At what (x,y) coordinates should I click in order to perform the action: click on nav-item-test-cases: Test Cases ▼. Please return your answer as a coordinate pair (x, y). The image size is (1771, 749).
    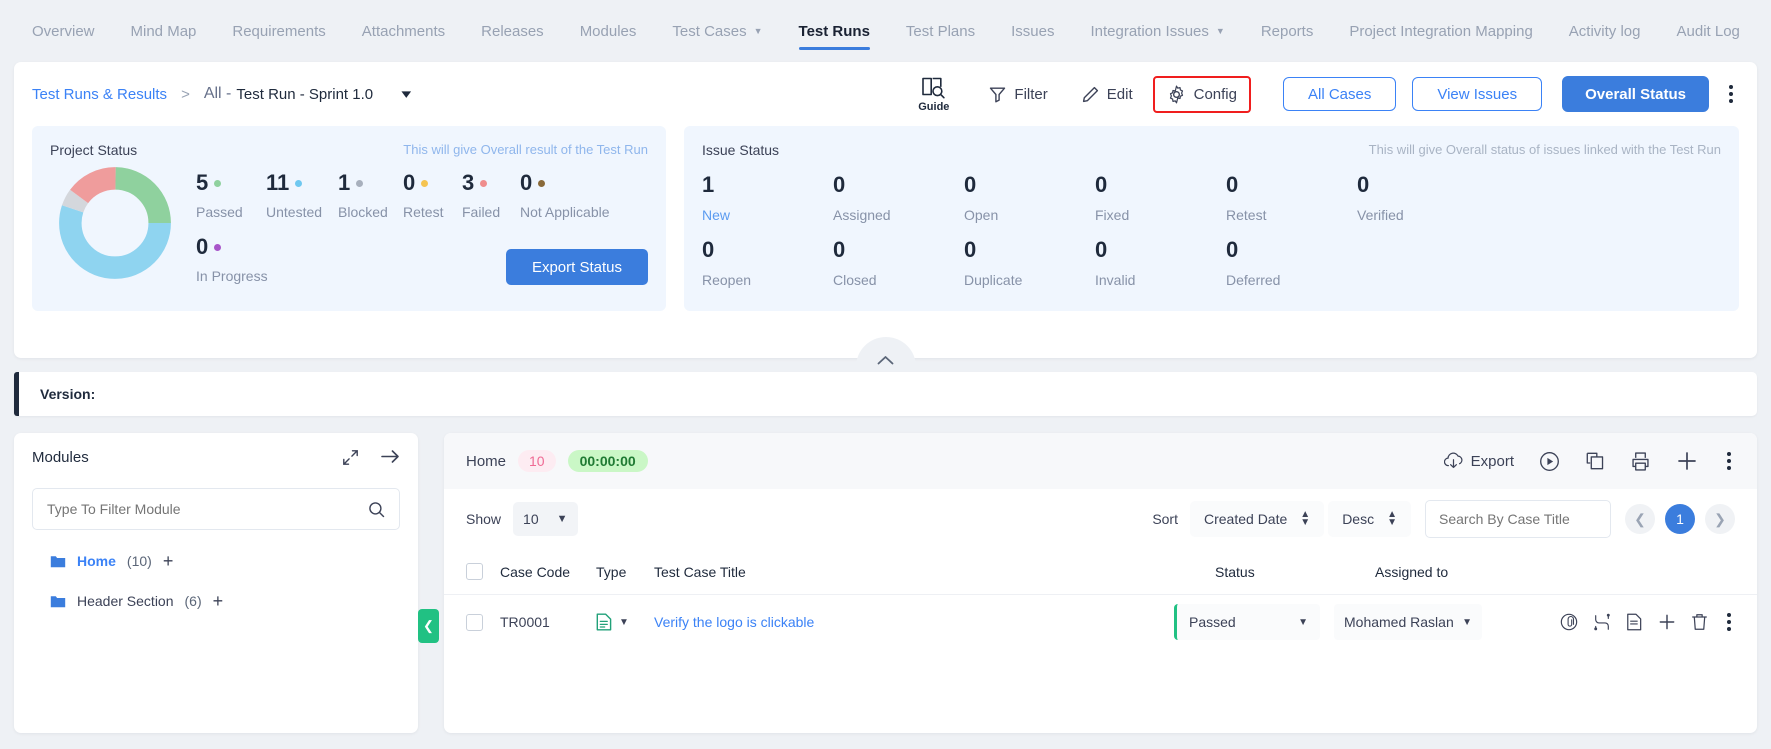
    Looking at the image, I should click on (717, 31).